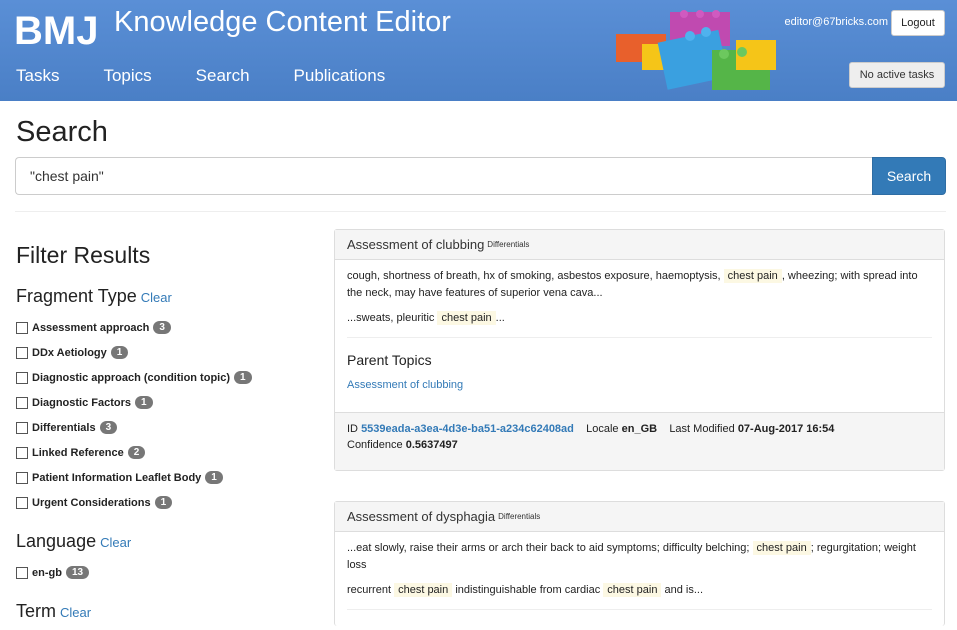  Describe the element at coordinates (166, 402) in the screenshot. I see `filter-option: Diagnostic Factors 1` at that location.